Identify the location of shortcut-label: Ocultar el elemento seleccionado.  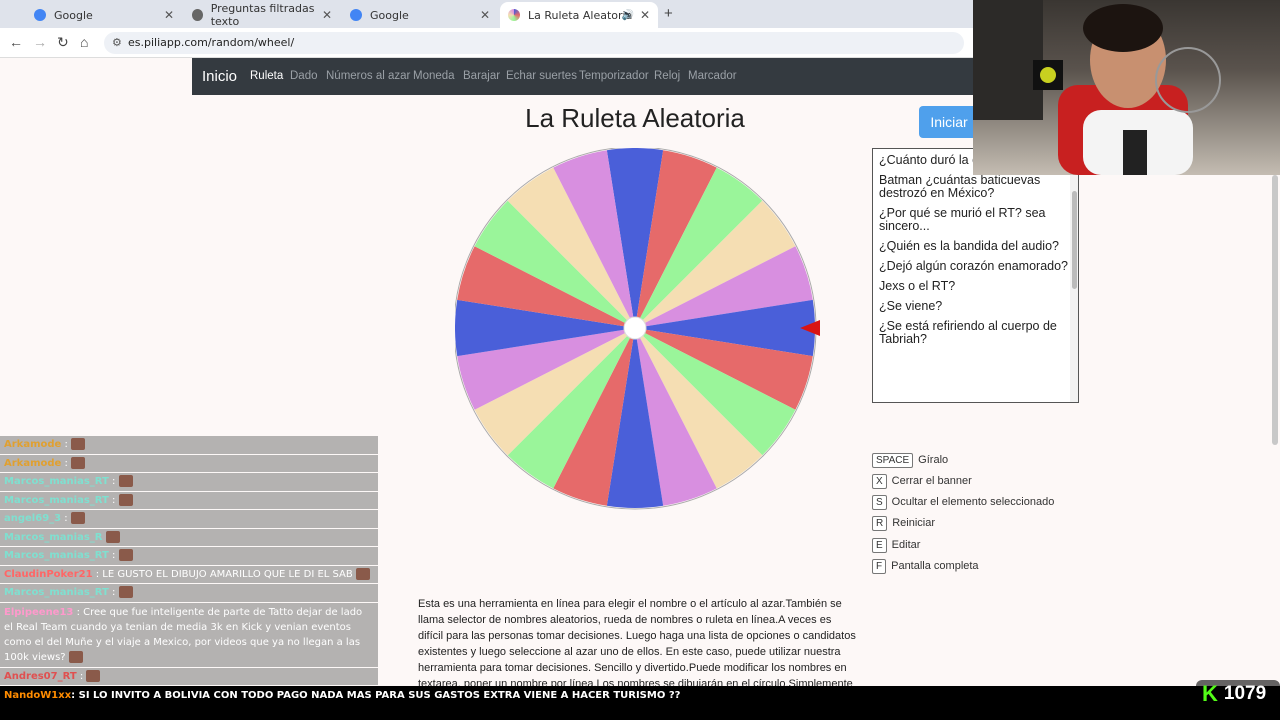
(973, 502).